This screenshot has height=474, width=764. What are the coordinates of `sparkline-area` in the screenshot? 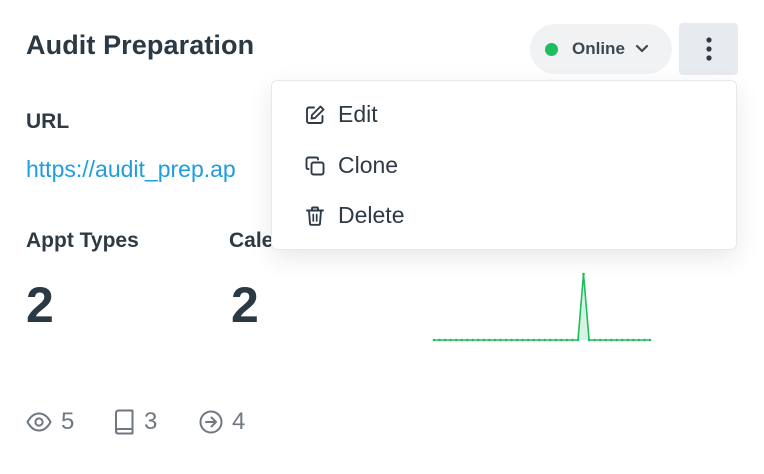 It's located at (542, 307).